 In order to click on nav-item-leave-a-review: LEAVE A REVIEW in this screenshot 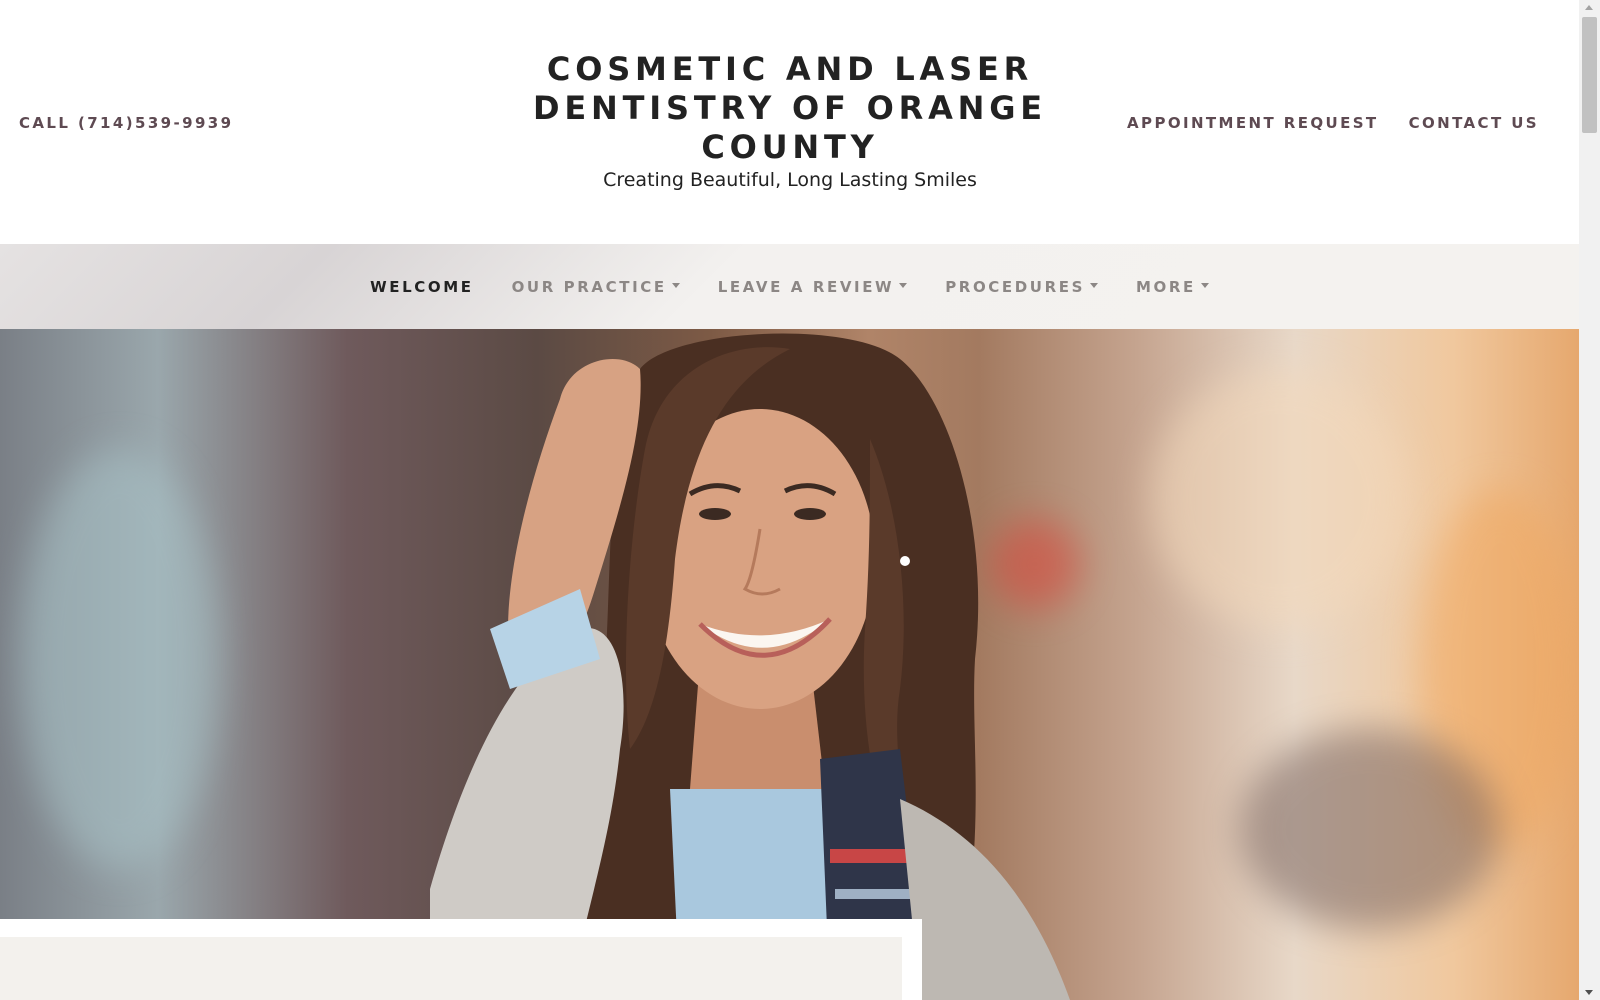, I will do `click(812, 286)`.